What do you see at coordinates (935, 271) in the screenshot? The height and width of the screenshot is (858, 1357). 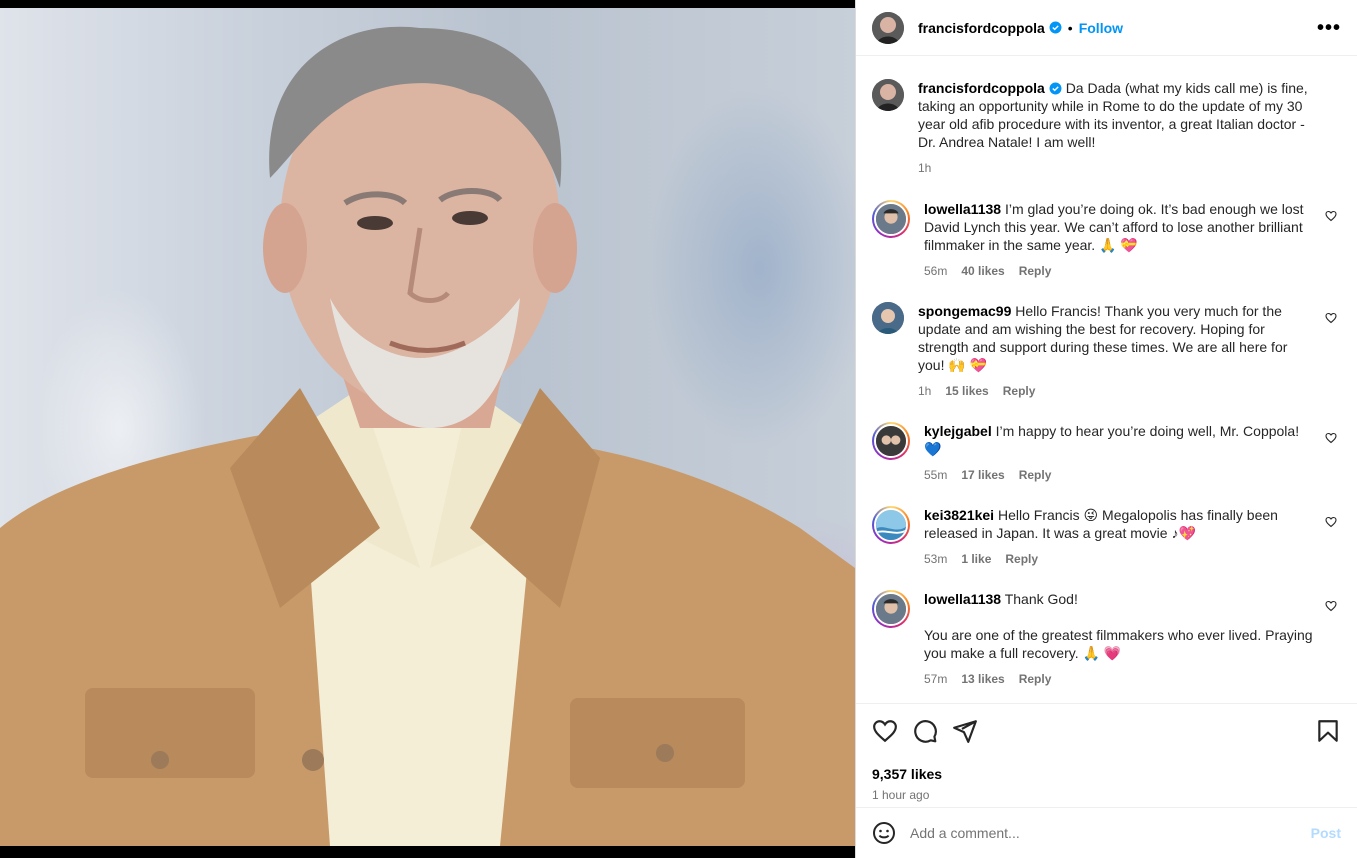 I see `comment-time: 56m` at bounding box center [935, 271].